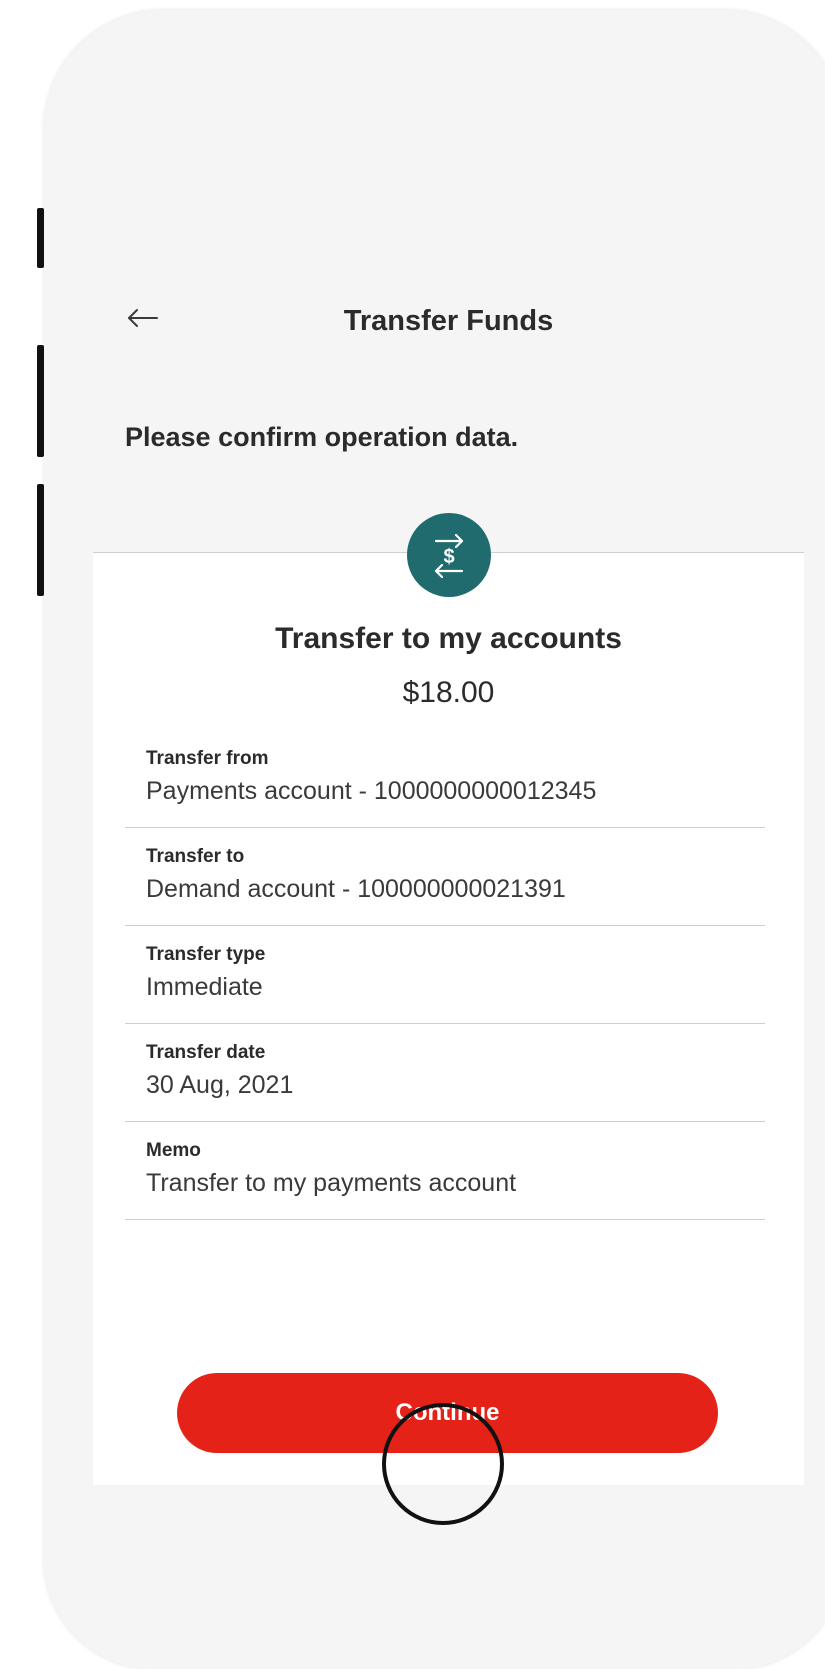 This screenshot has height=1669, width=825. Describe the element at coordinates (173, 1150) in the screenshot. I see `detail-label: Memo` at that location.